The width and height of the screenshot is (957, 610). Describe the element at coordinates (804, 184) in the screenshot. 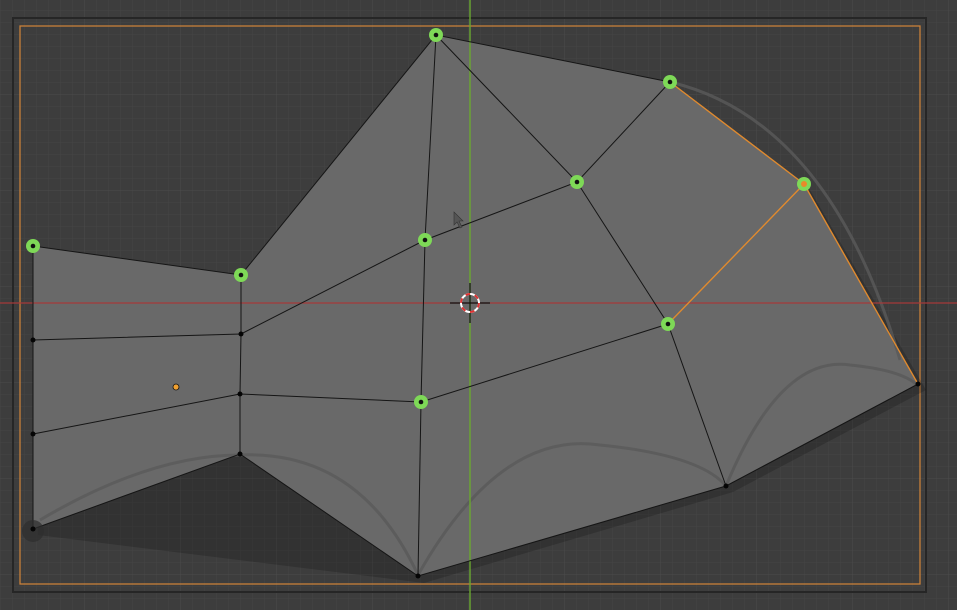

I see `selected-vertex-active` at that location.